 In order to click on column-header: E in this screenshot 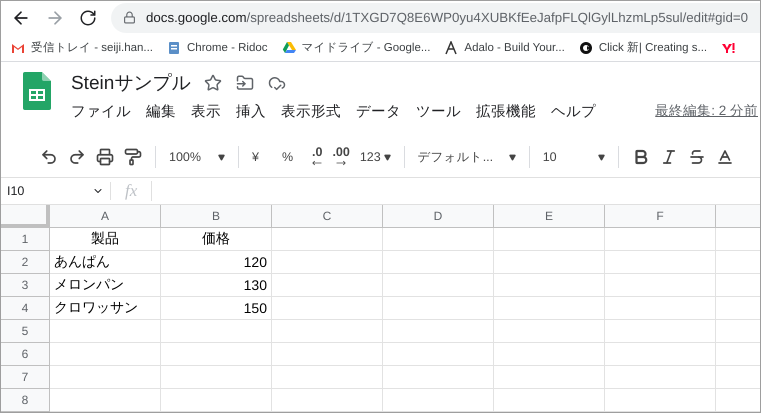, I will do `click(549, 216)`.